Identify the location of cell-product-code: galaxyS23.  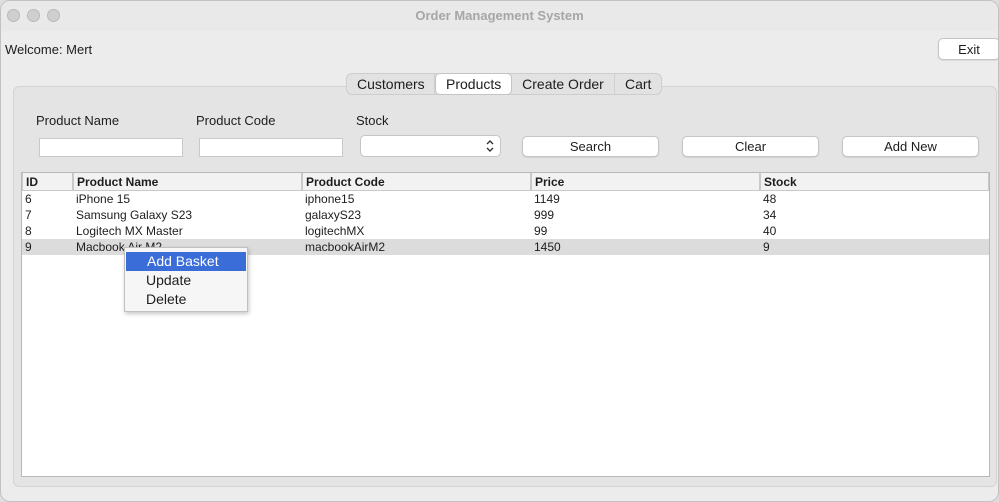
(333, 215).